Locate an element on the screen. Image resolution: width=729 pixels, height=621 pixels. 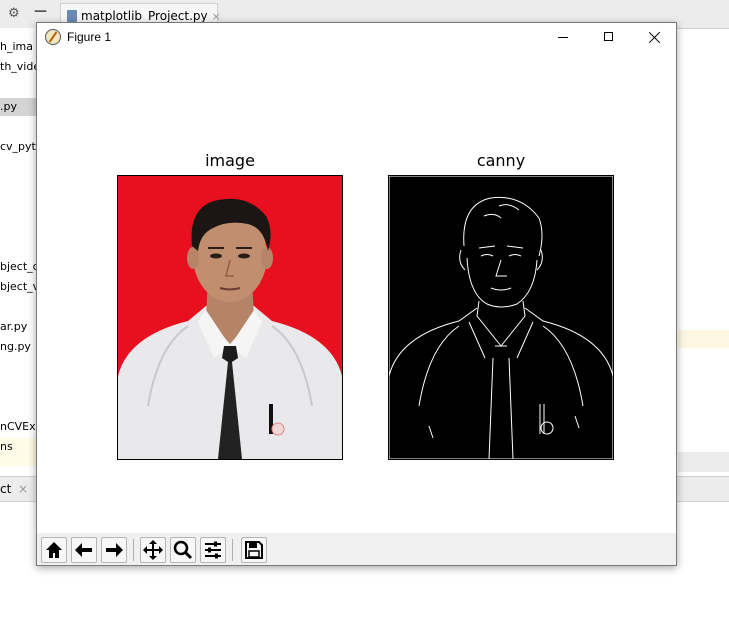
home-icon is located at coordinates (54, 550).